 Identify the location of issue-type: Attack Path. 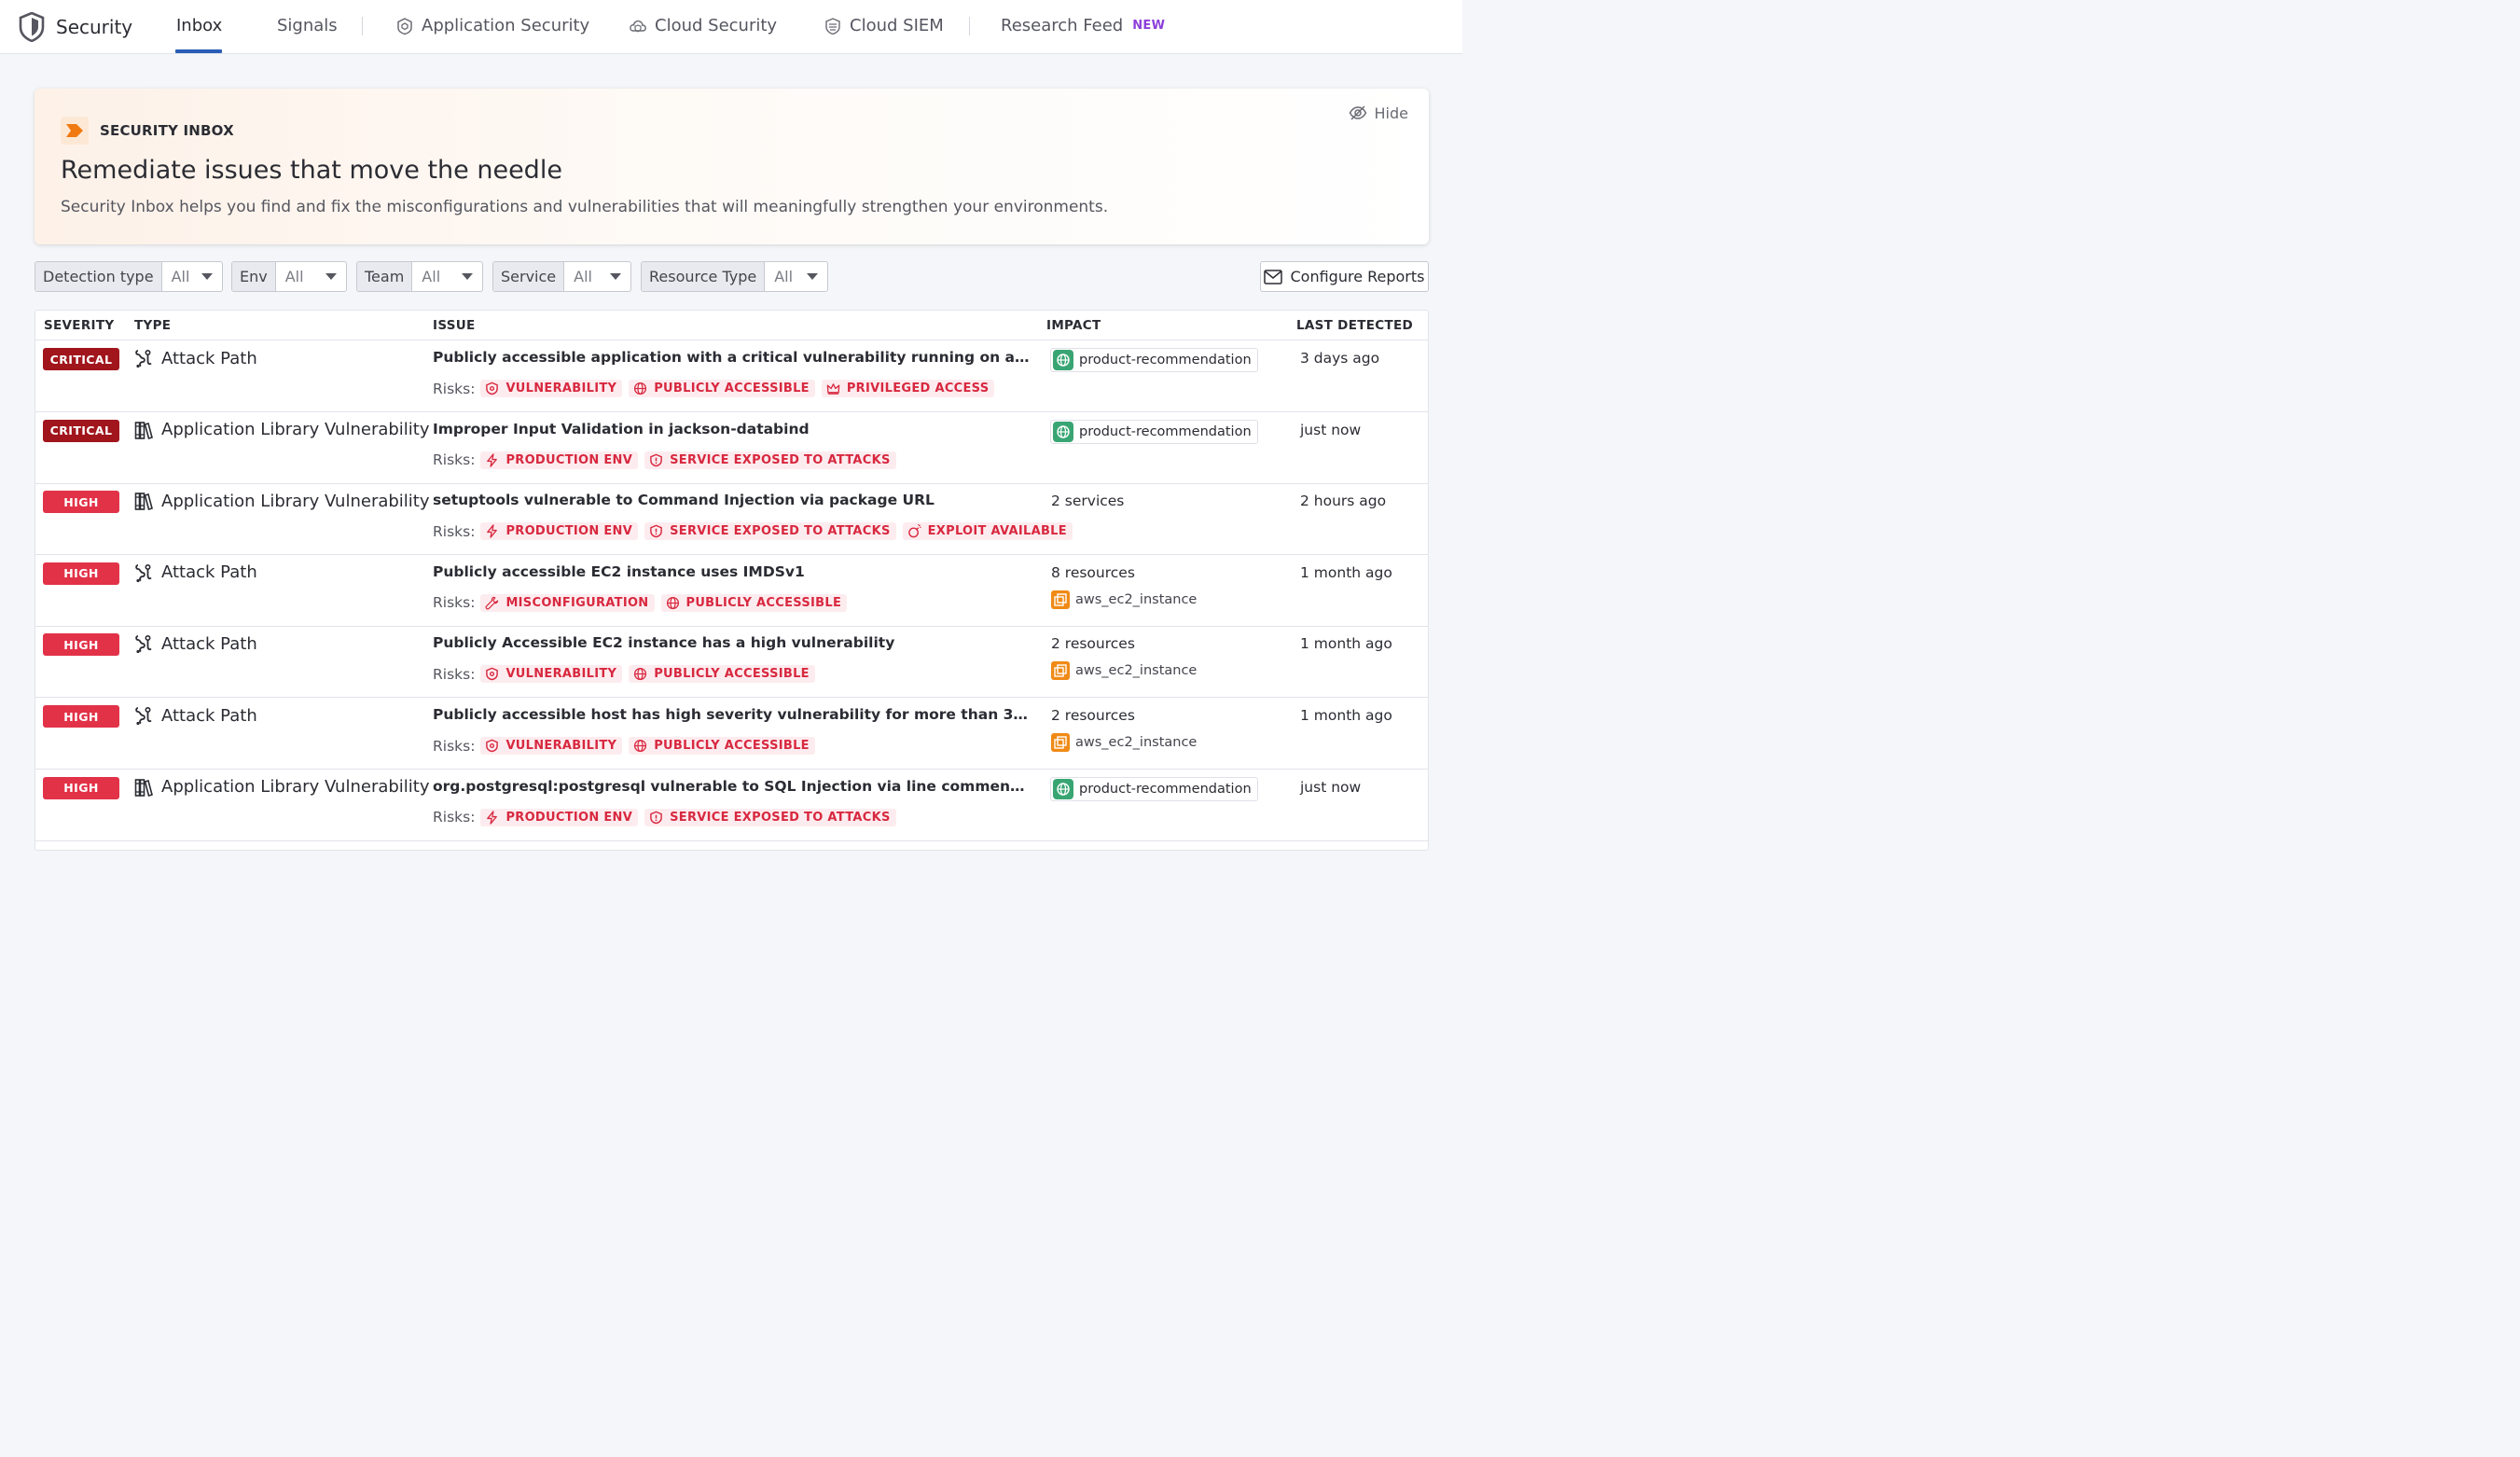
(195, 715).